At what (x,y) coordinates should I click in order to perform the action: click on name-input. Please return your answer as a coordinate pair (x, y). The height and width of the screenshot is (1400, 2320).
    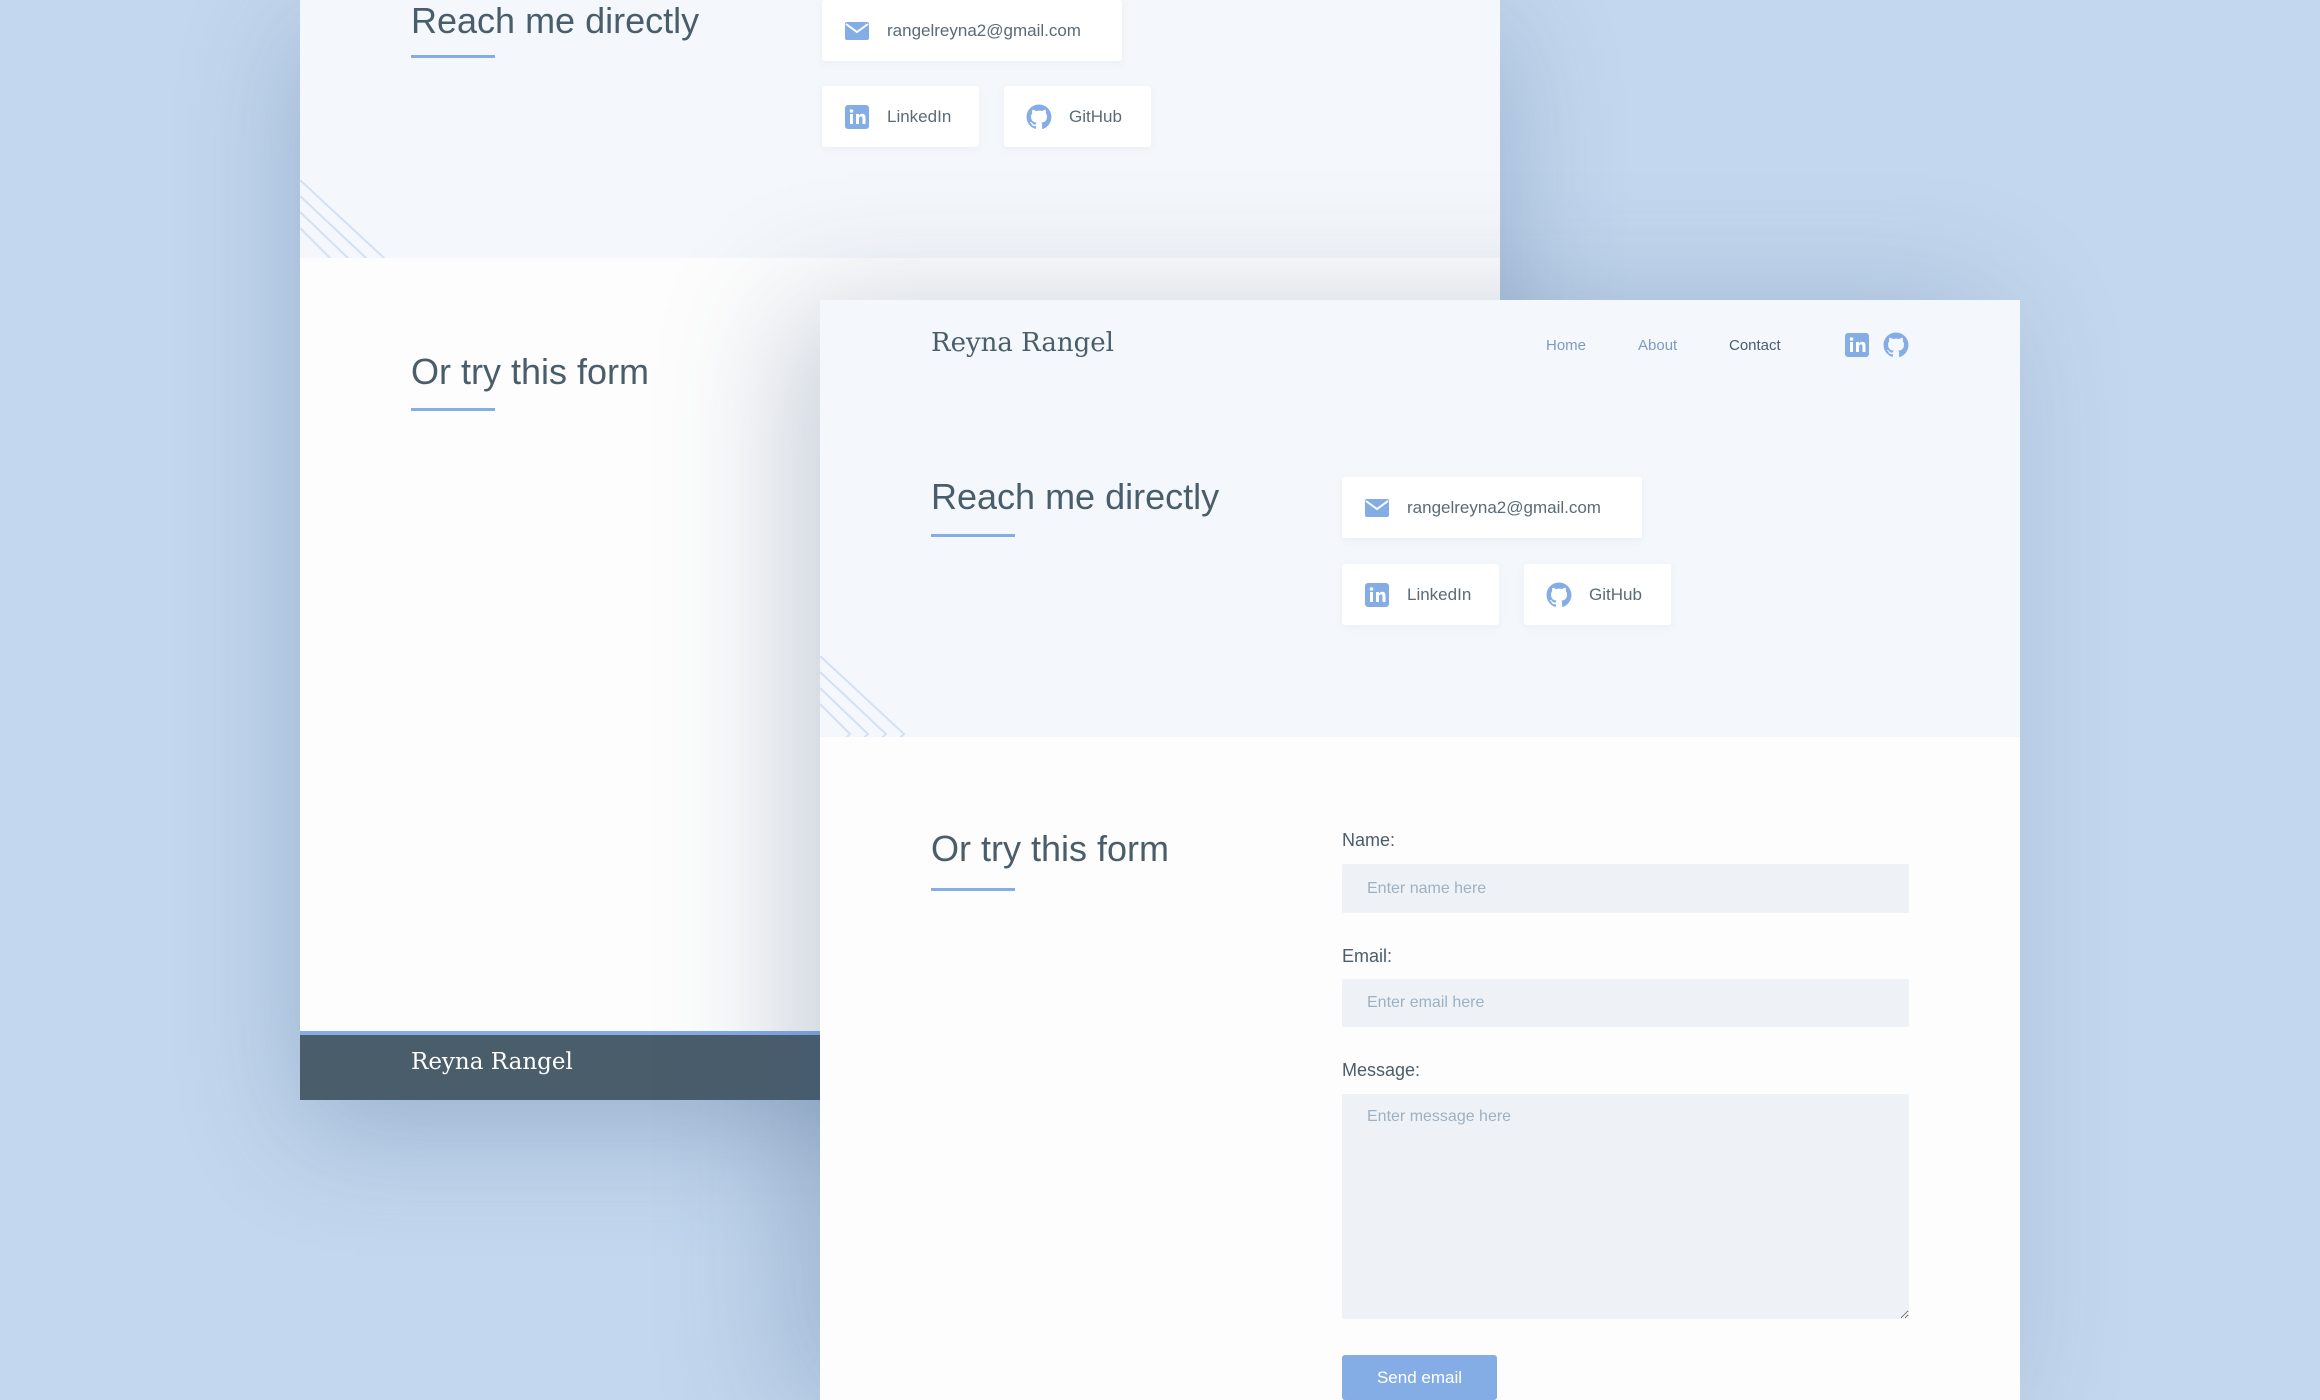
    Looking at the image, I should click on (1625, 888).